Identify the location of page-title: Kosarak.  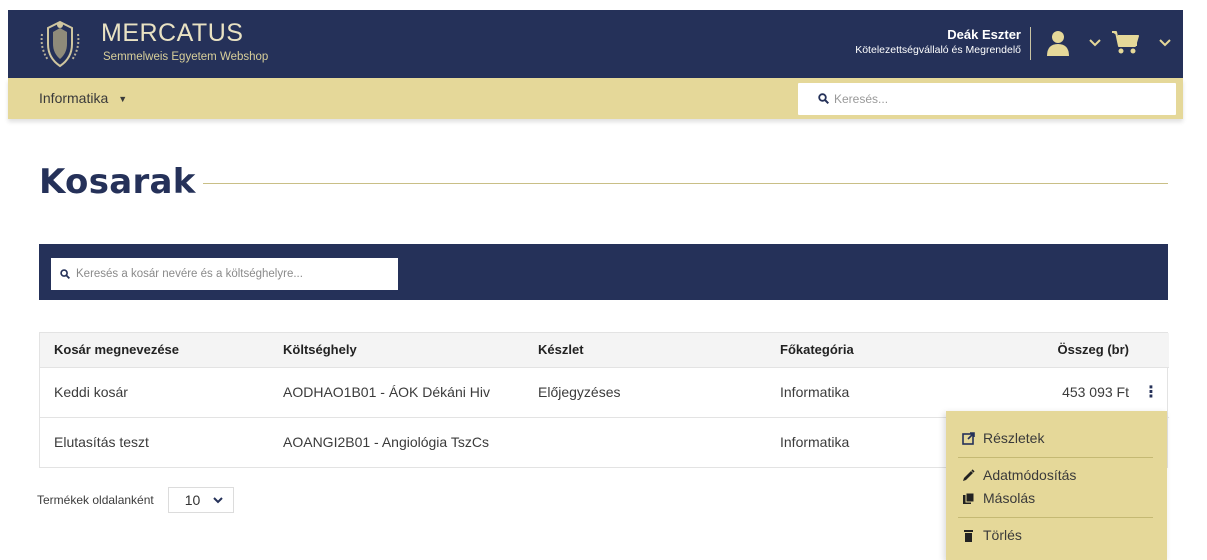
(117, 182).